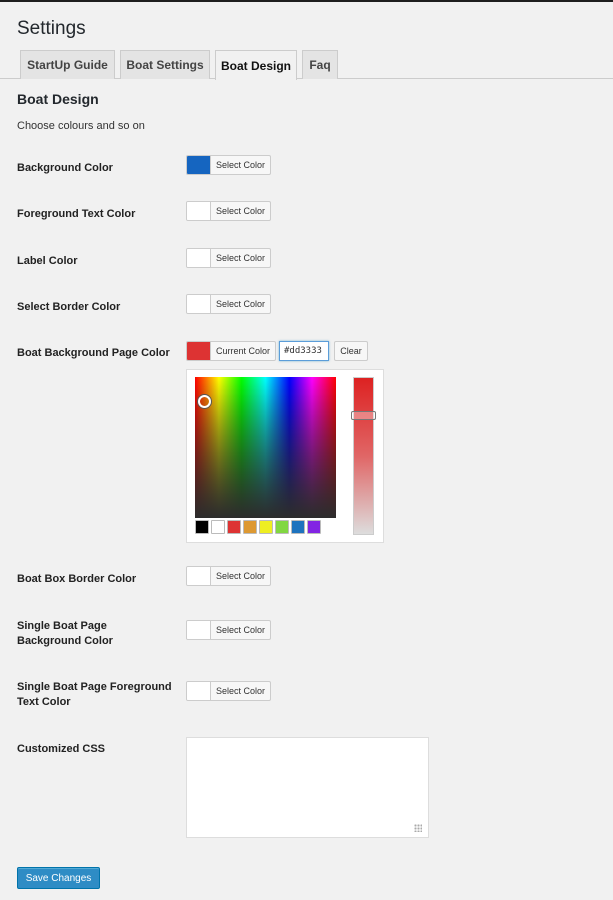 Image resolution: width=613 pixels, height=900 pixels. I want to click on color-palette, so click(258, 527).